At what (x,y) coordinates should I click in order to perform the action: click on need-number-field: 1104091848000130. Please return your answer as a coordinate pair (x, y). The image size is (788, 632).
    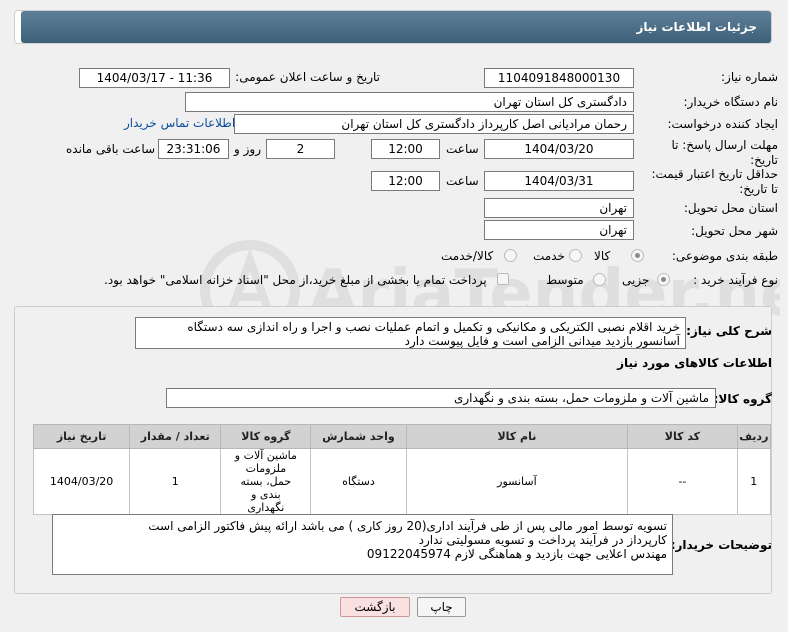
    Looking at the image, I should click on (559, 78).